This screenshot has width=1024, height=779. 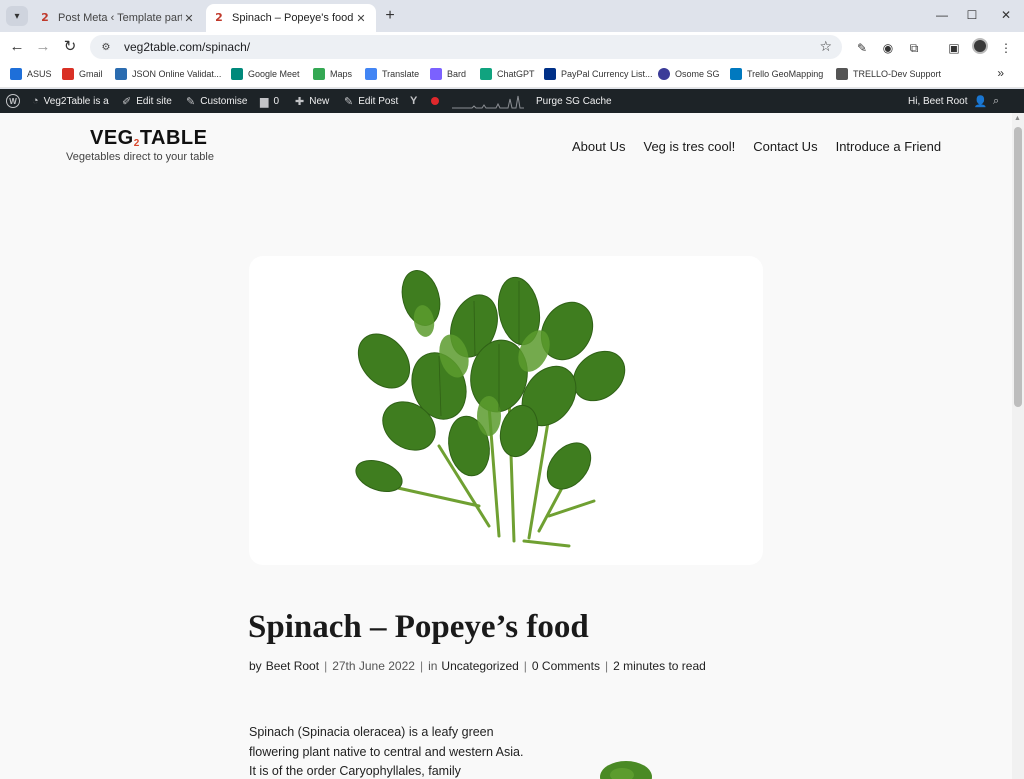 What do you see at coordinates (448, 74) in the screenshot?
I see `bookmark-bard: Bard` at bounding box center [448, 74].